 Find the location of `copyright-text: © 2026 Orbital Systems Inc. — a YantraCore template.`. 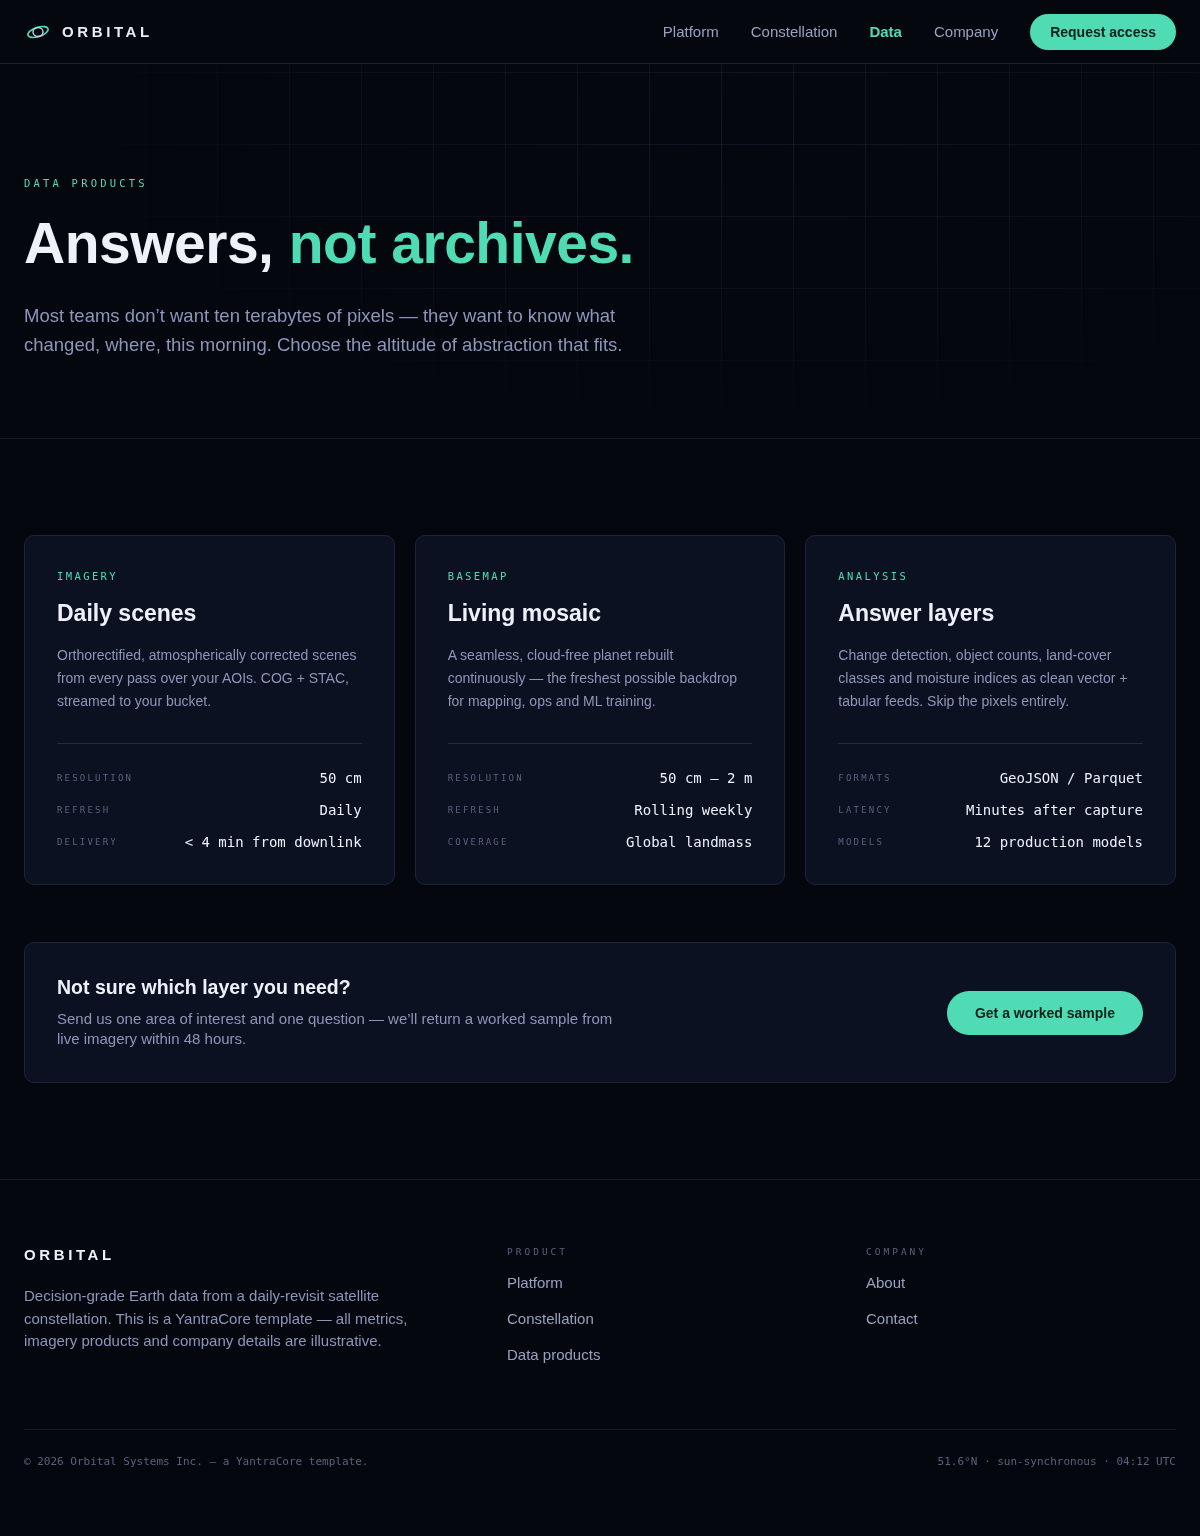

copyright-text: © 2026 Orbital Systems Inc. — a YantraCore template. is located at coordinates (196, 1461).